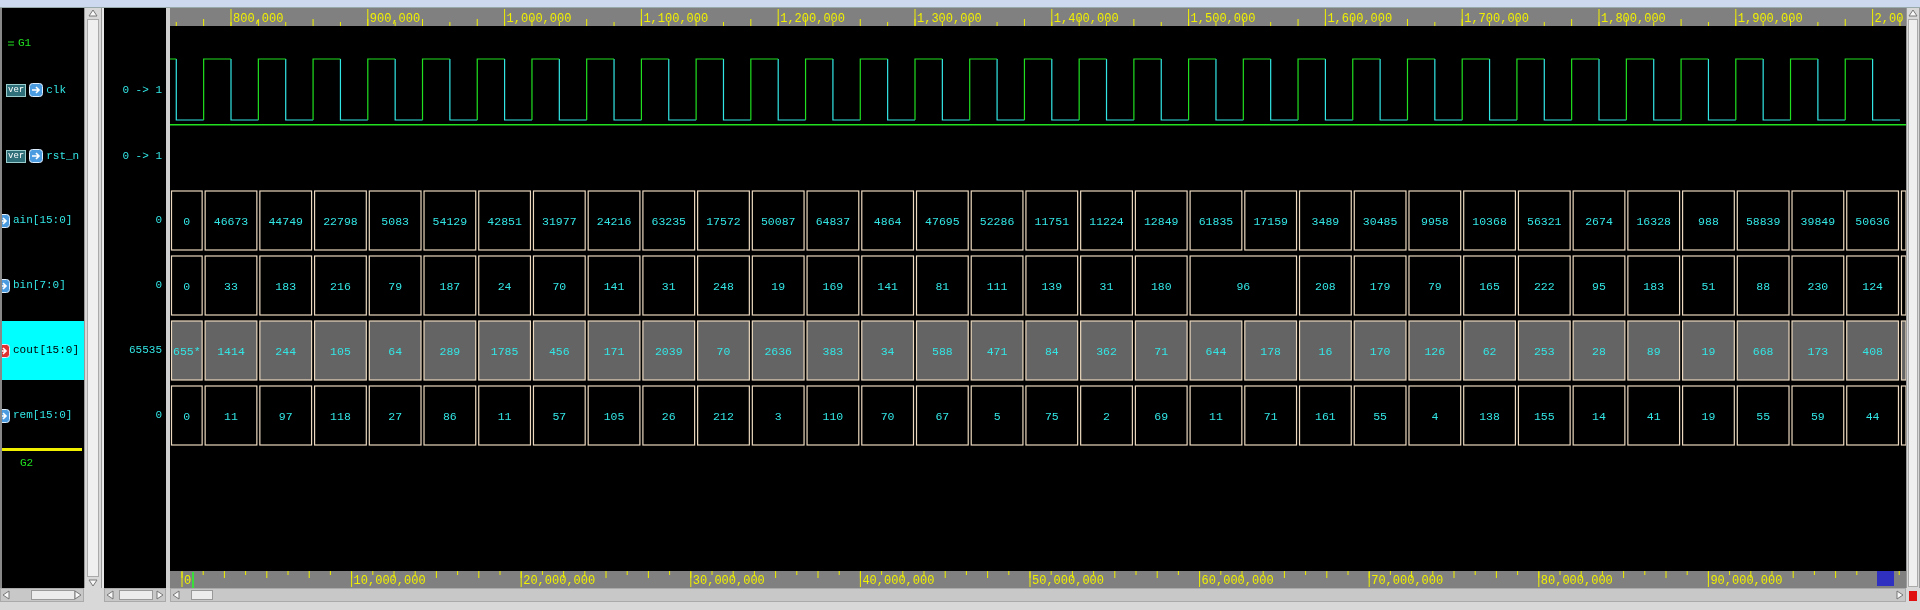  What do you see at coordinates (56, 90) in the screenshot?
I see `signal-name: clk` at bounding box center [56, 90].